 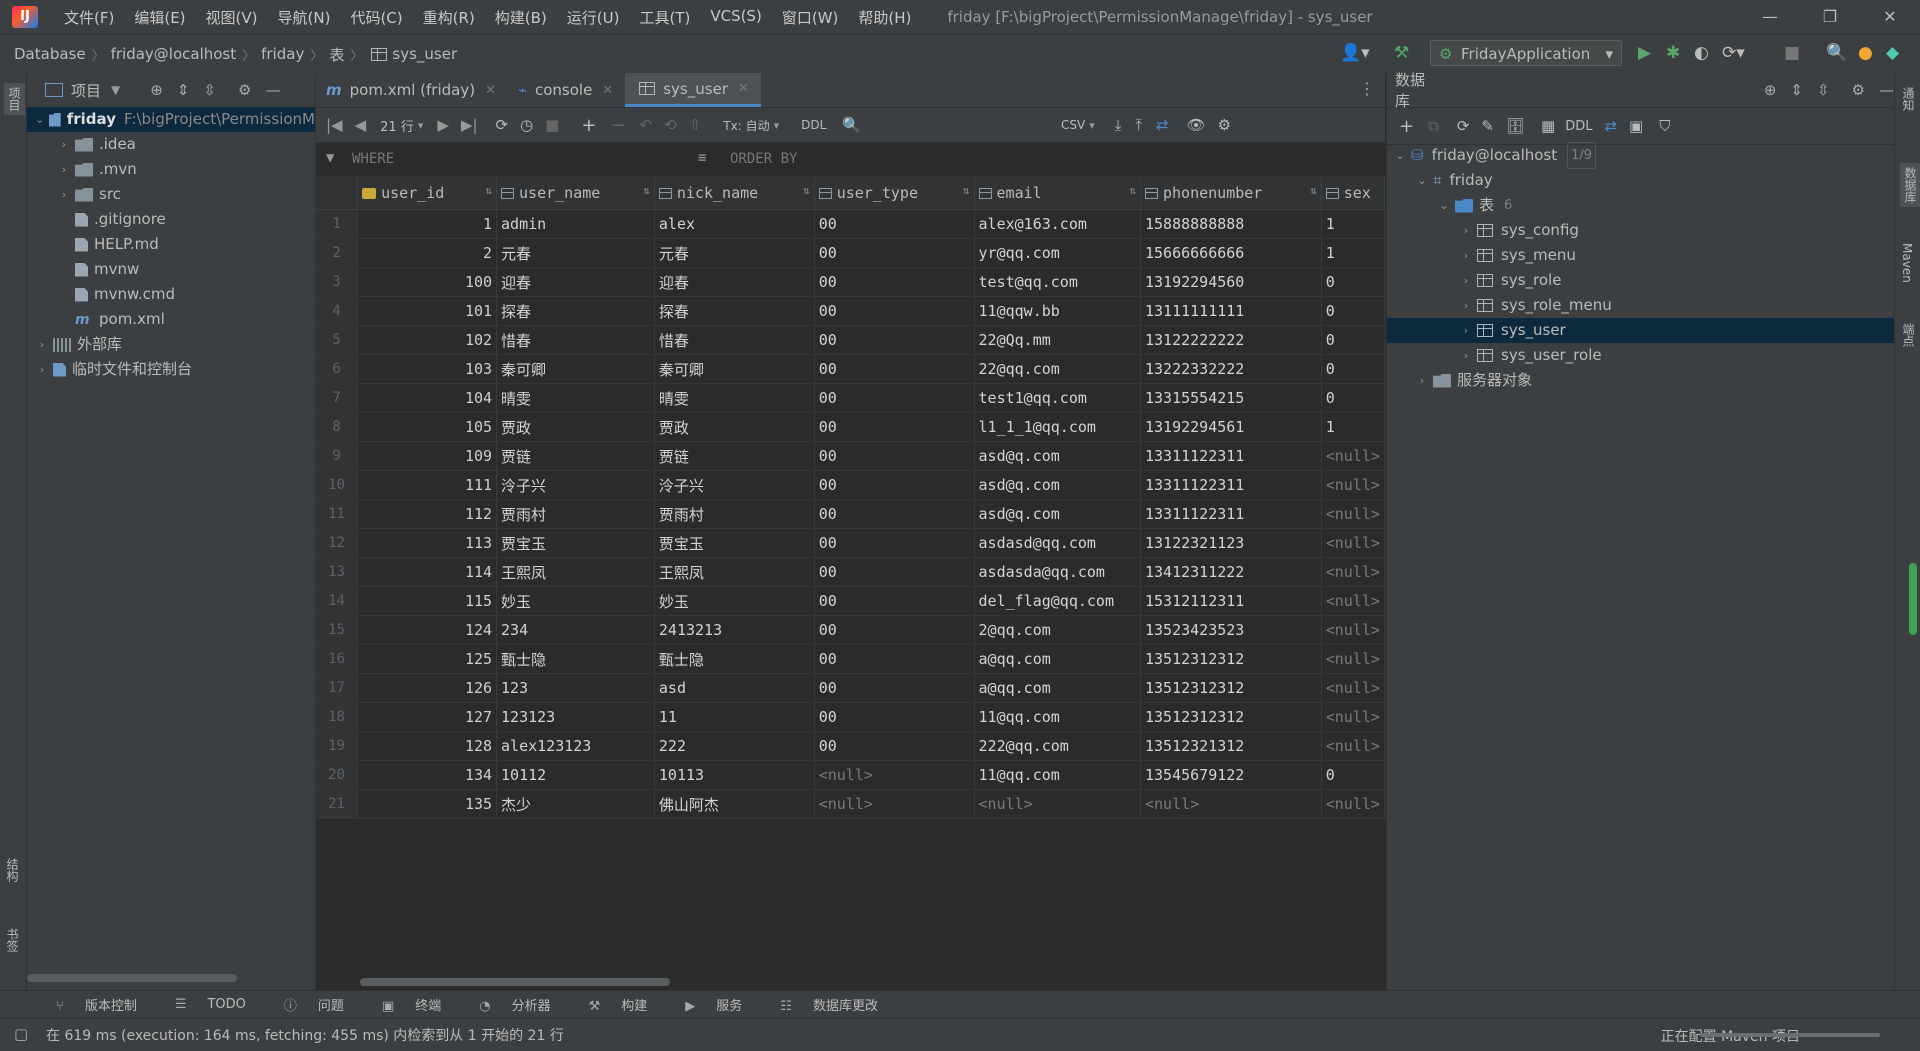 What do you see at coordinates (1526, 53) in the screenshot?
I see `run-configuration-select: ⚙ FridayApplication ▾` at bounding box center [1526, 53].